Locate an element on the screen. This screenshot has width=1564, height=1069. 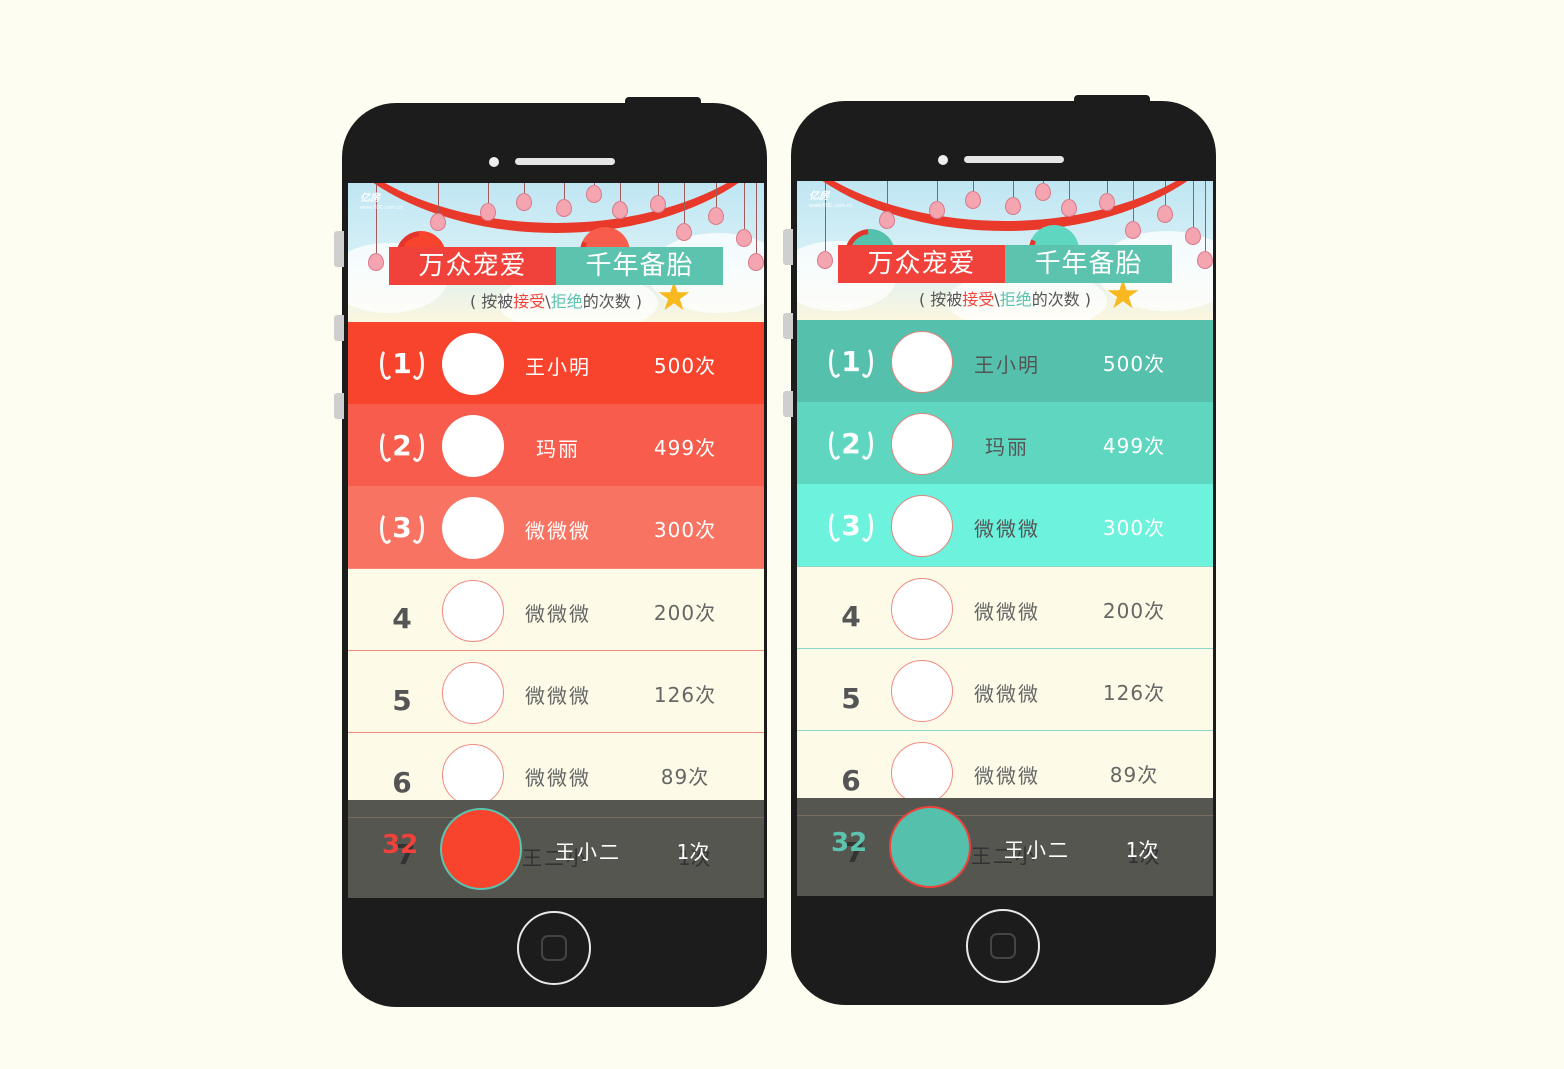
count: 499次 is located at coordinates (685, 448).